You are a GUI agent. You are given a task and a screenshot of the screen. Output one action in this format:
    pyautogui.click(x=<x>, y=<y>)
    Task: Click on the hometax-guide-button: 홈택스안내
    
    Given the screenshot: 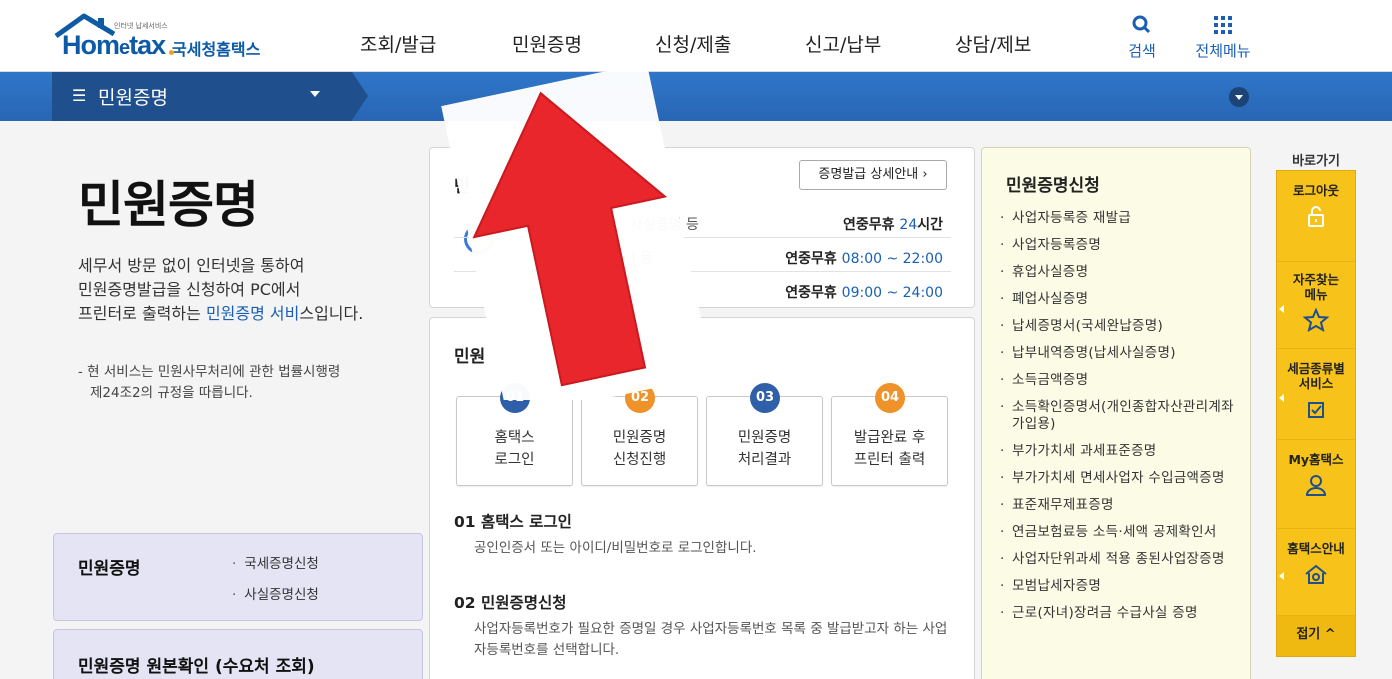 What is the action you would take?
    pyautogui.click(x=1316, y=572)
    